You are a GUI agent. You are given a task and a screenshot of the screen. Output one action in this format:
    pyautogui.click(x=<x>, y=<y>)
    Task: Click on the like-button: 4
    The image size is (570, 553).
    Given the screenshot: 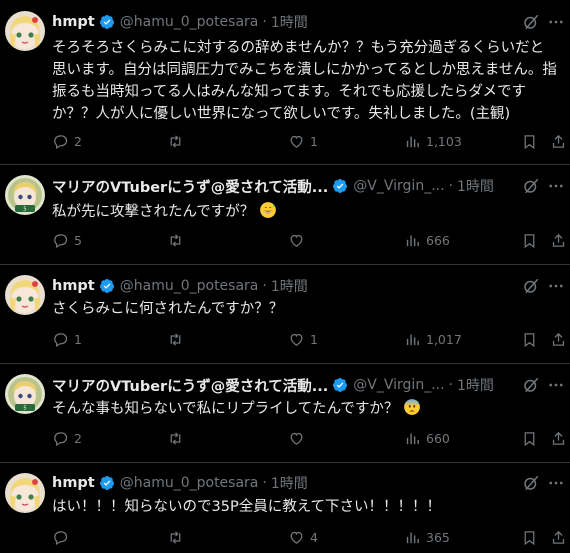 What is the action you would take?
    pyautogui.click(x=303, y=537)
    